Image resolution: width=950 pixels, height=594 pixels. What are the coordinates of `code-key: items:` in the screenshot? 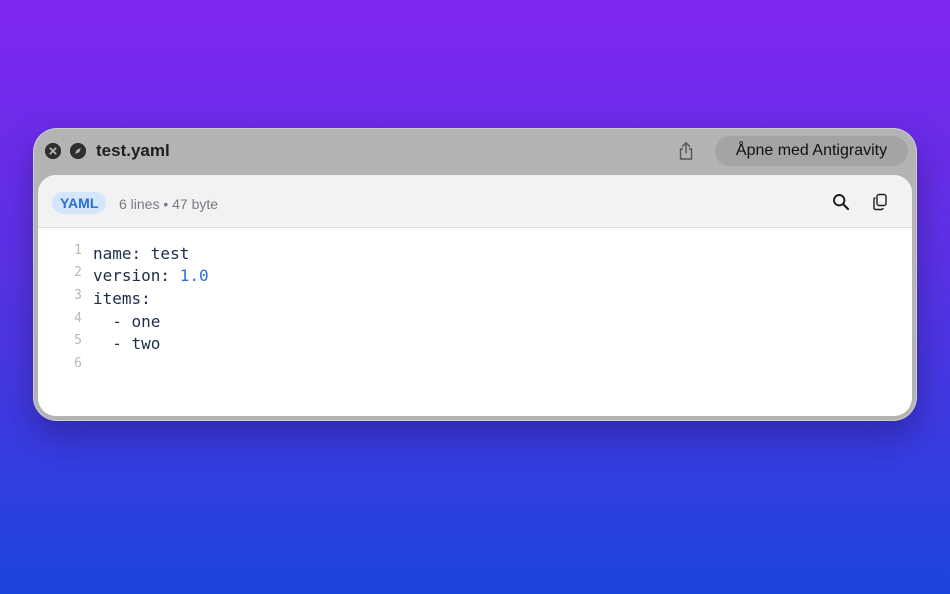 It's located at (122, 298).